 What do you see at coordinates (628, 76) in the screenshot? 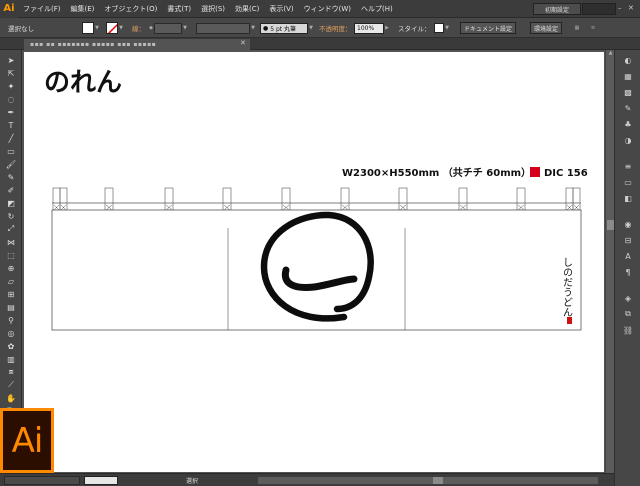
I see `color-guide-icon: ▦` at bounding box center [628, 76].